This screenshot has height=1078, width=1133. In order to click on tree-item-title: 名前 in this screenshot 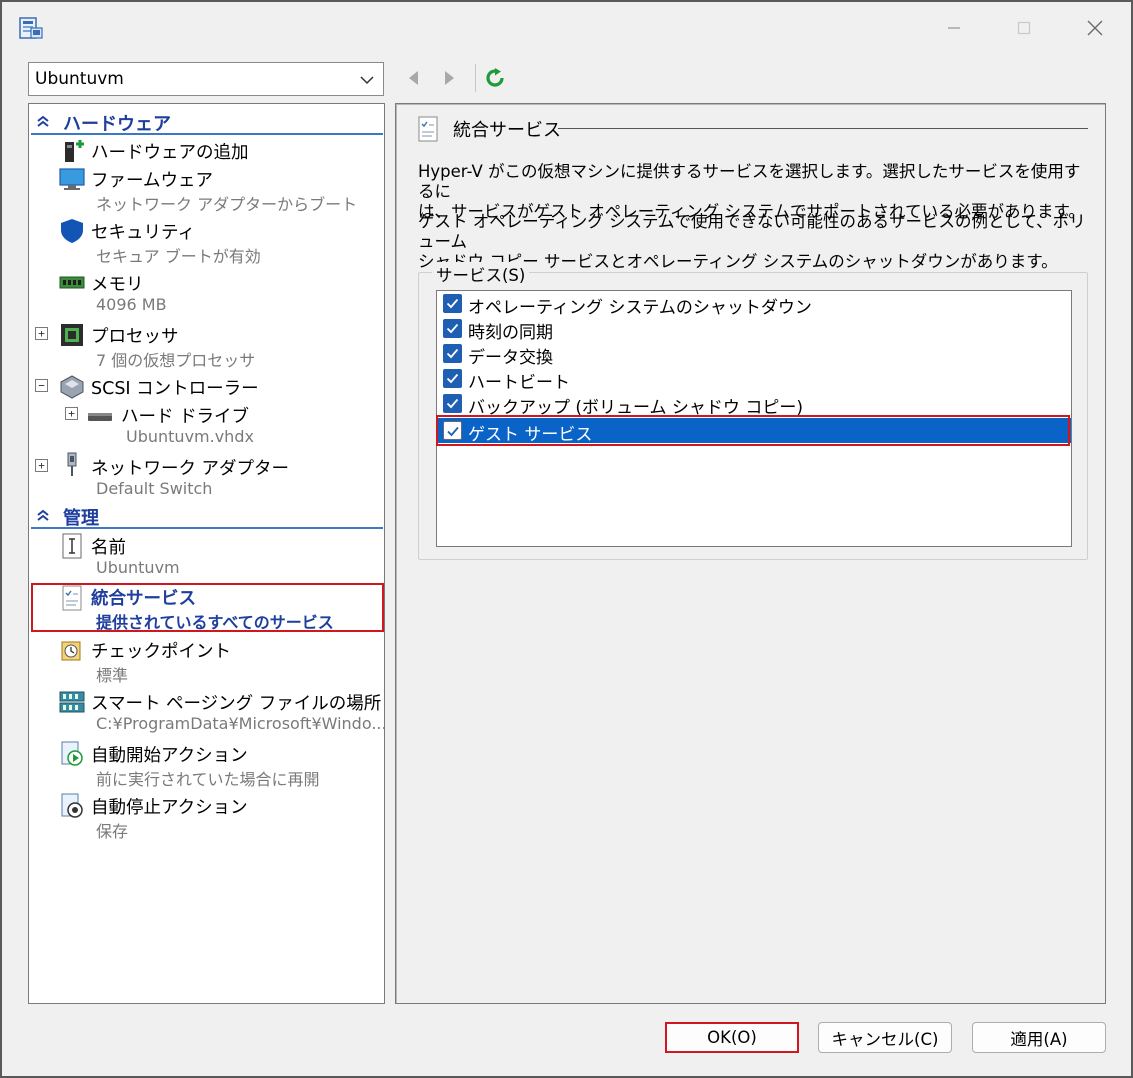, I will do `click(108, 548)`.